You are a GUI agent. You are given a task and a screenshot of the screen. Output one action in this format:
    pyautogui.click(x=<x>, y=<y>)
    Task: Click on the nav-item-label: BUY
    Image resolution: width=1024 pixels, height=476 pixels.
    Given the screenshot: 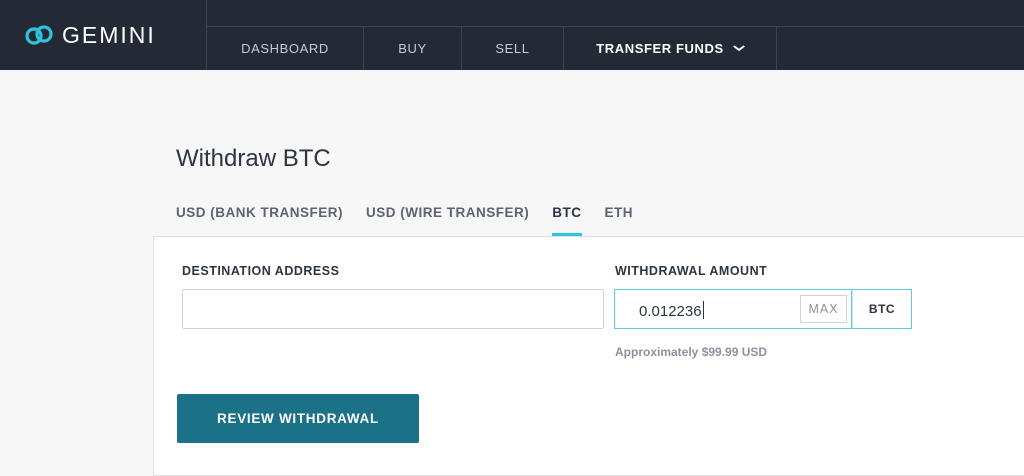 What is the action you would take?
    pyautogui.click(x=412, y=48)
    